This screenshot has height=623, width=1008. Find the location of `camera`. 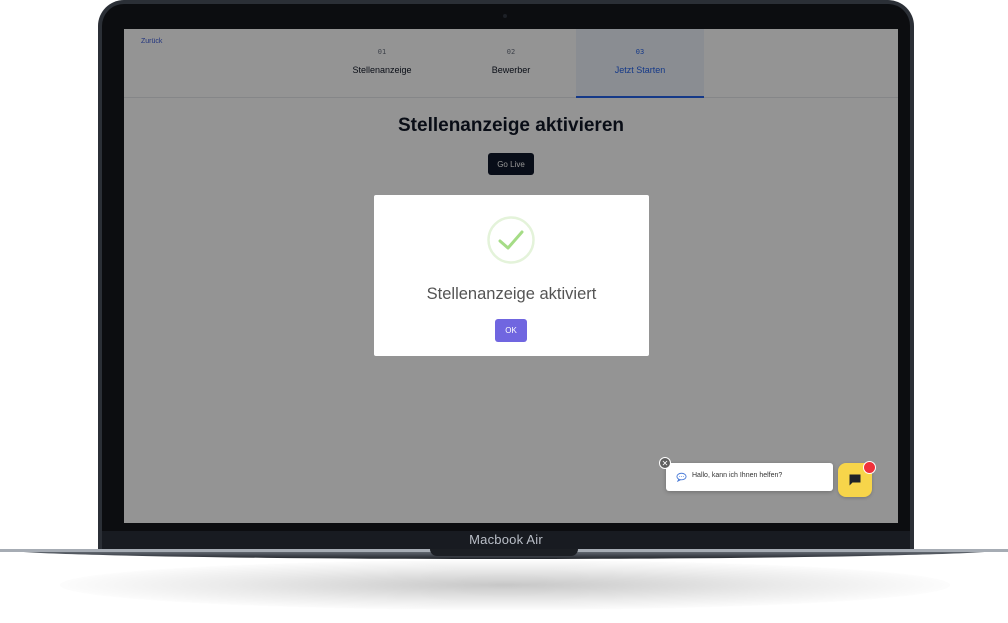

camera is located at coordinates (505, 16).